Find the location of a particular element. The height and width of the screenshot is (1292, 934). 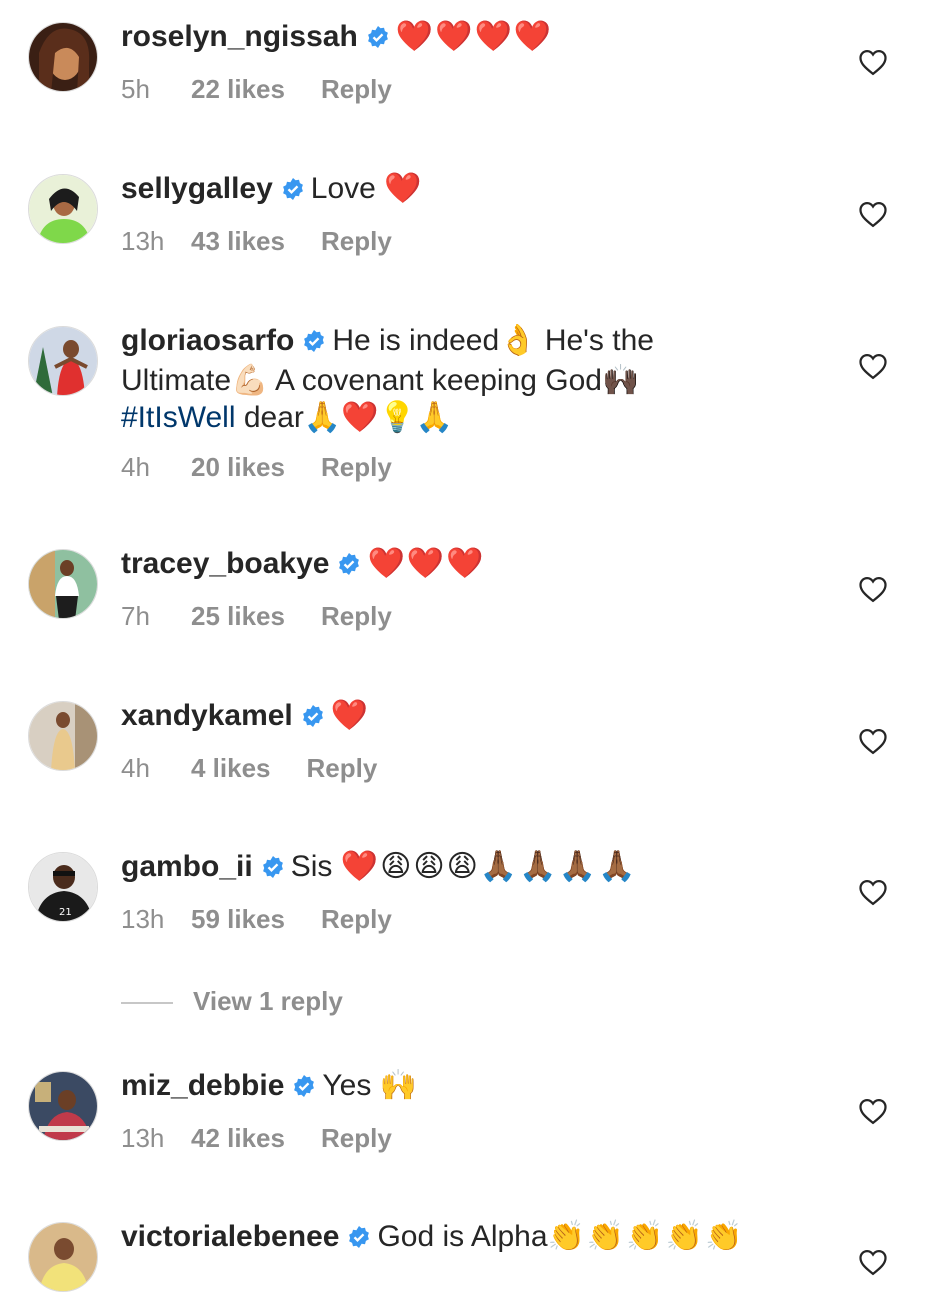

username: roselyn_ngissah is located at coordinates (239, 36).